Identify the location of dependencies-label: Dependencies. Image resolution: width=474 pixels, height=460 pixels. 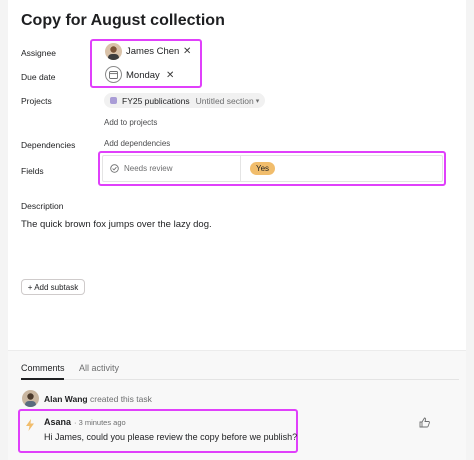
(48, 145).